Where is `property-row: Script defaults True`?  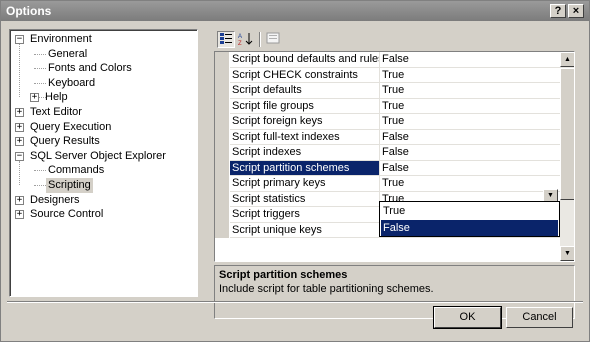 property-row: Script defaults True is located at coordinates (387, 91).